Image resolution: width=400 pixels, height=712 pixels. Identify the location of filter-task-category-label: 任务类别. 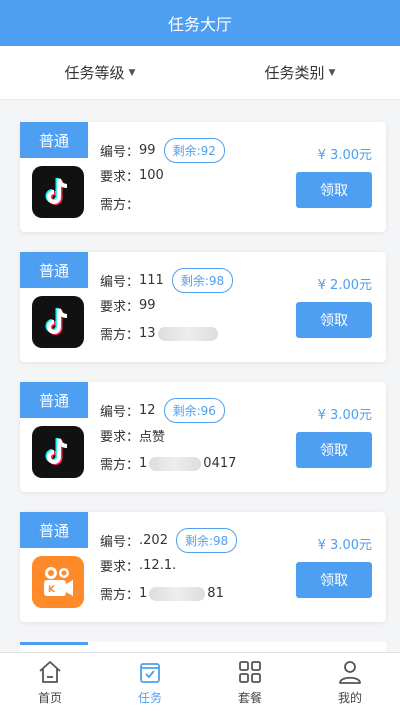
(294, 73).